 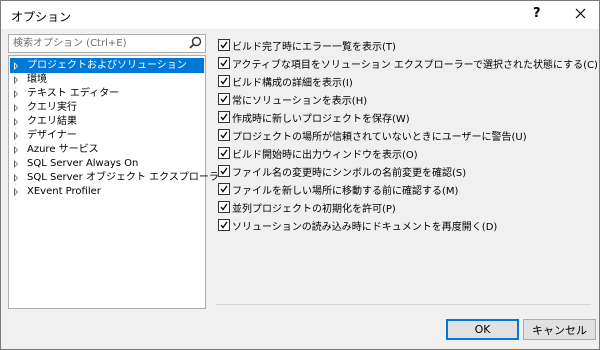 What do you see at coordinates (300, 101) in the screenshot?
I see `option-label: 常にソリューションを表示(H)` at bounding box center [300, 101].